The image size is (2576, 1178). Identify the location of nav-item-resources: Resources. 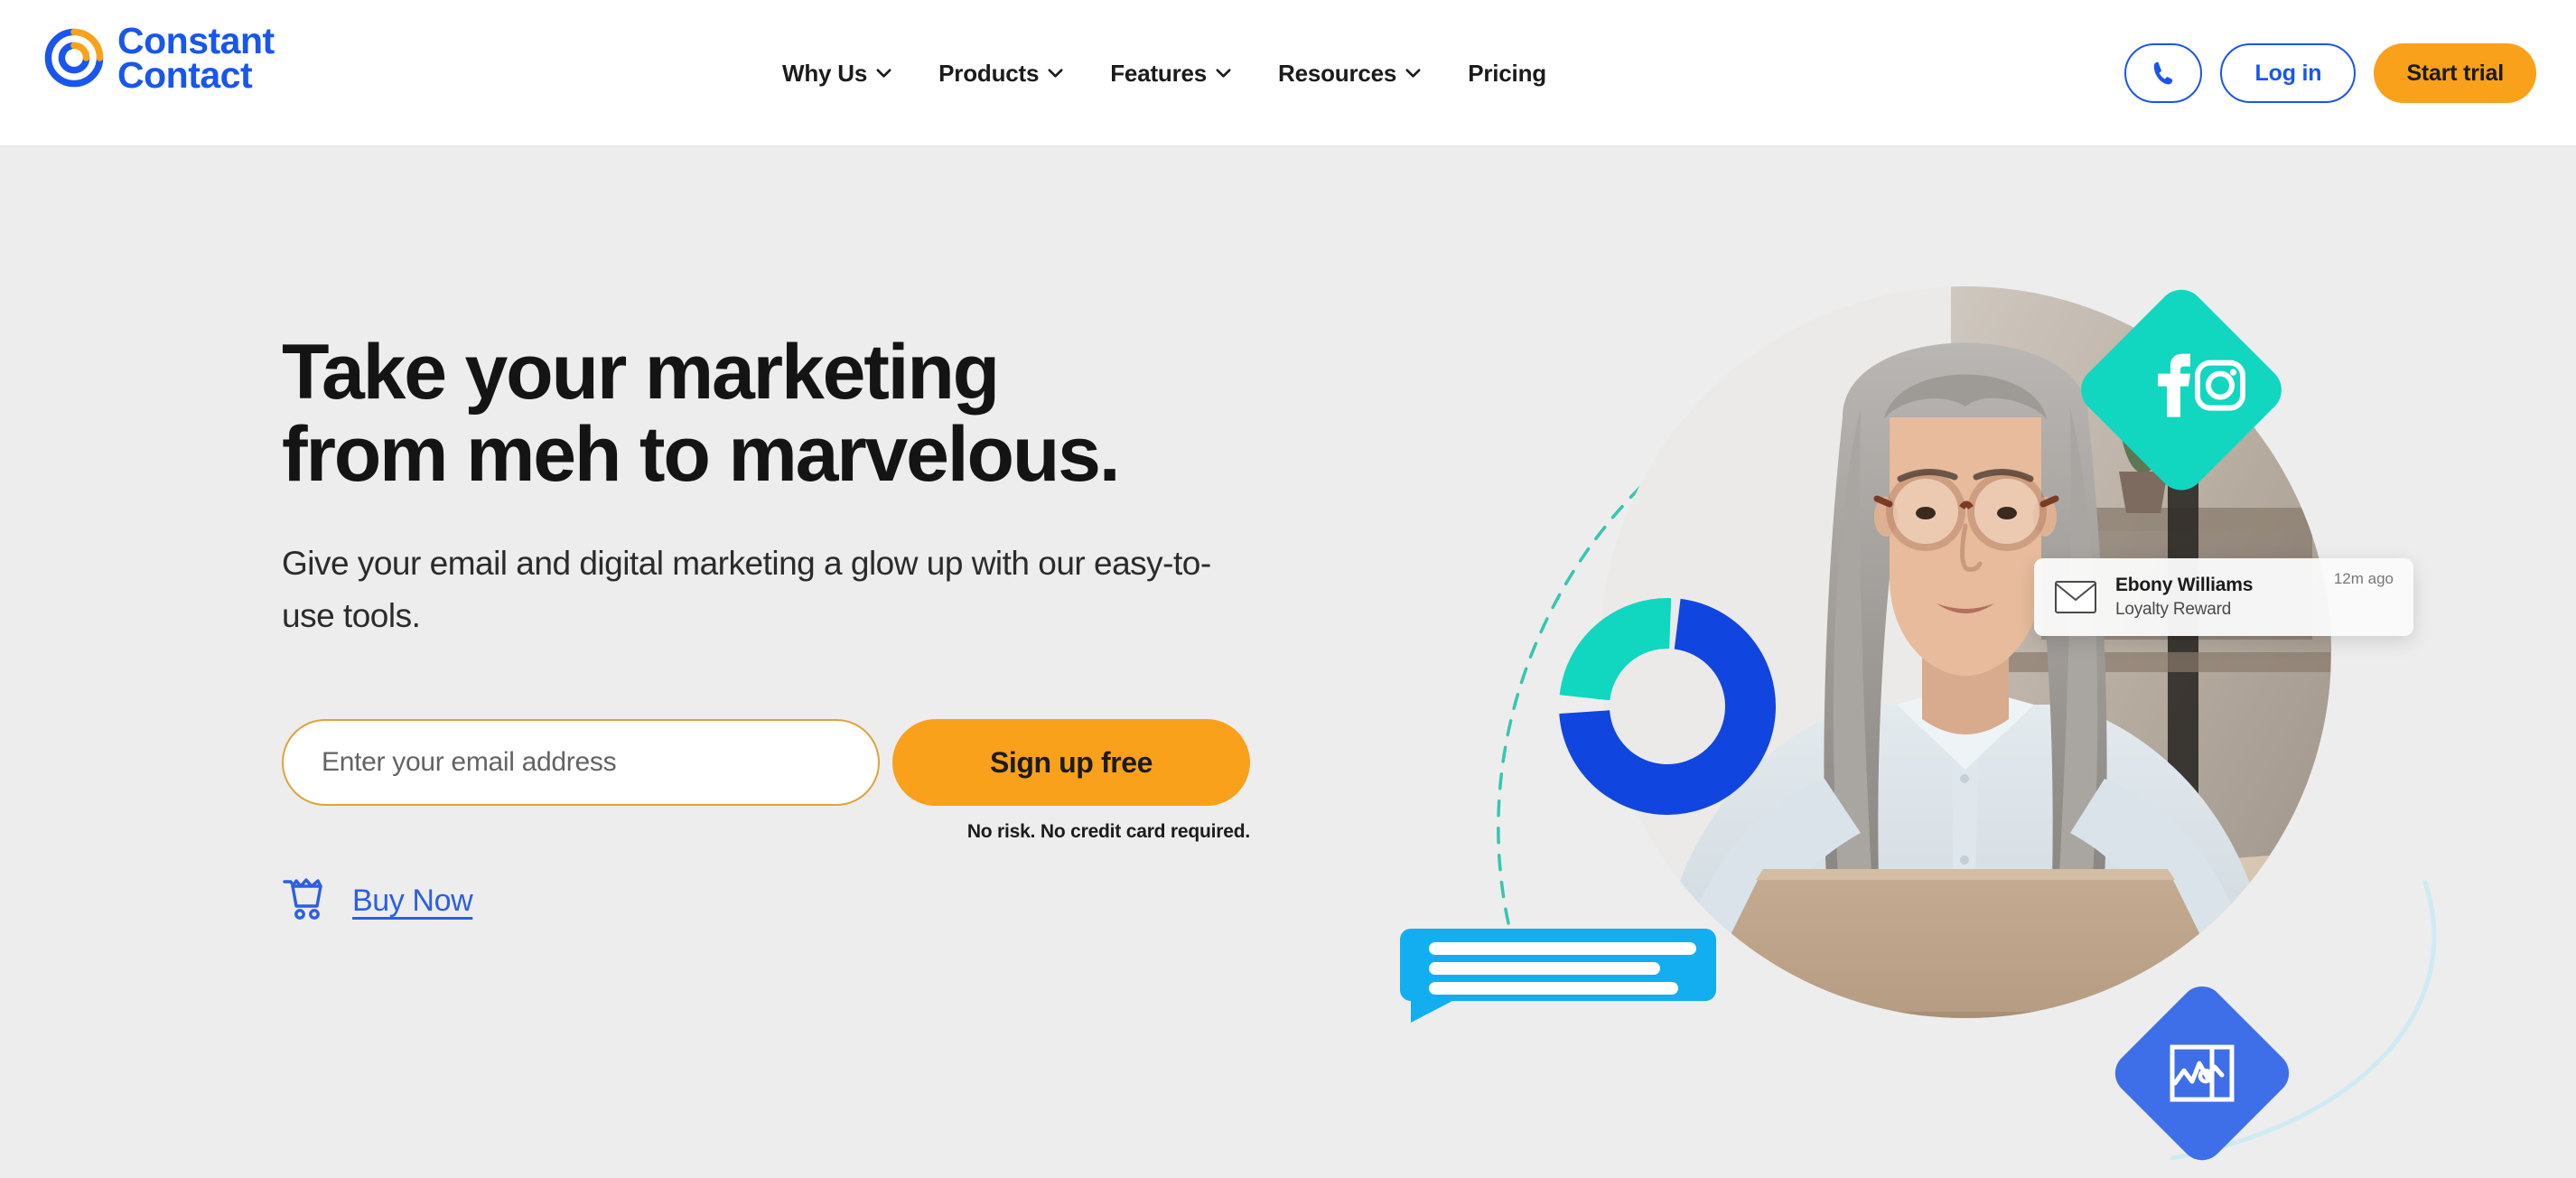
(1349, 74).